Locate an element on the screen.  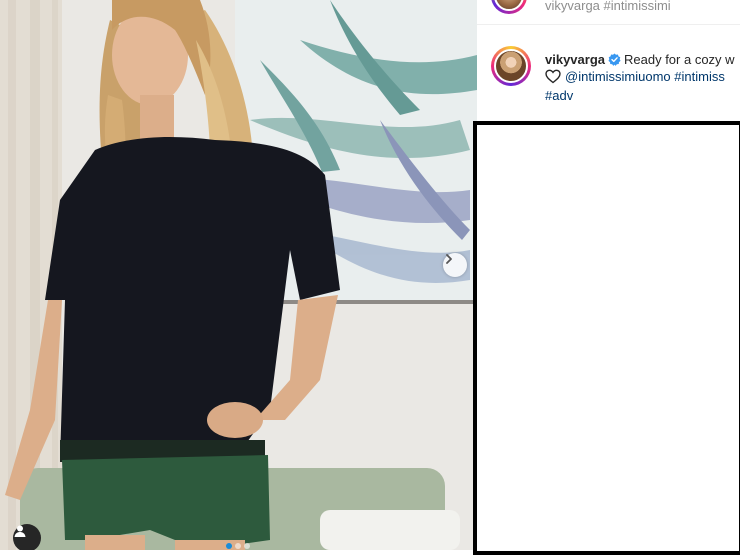
avatar-image is located at coordinates (511, 66).